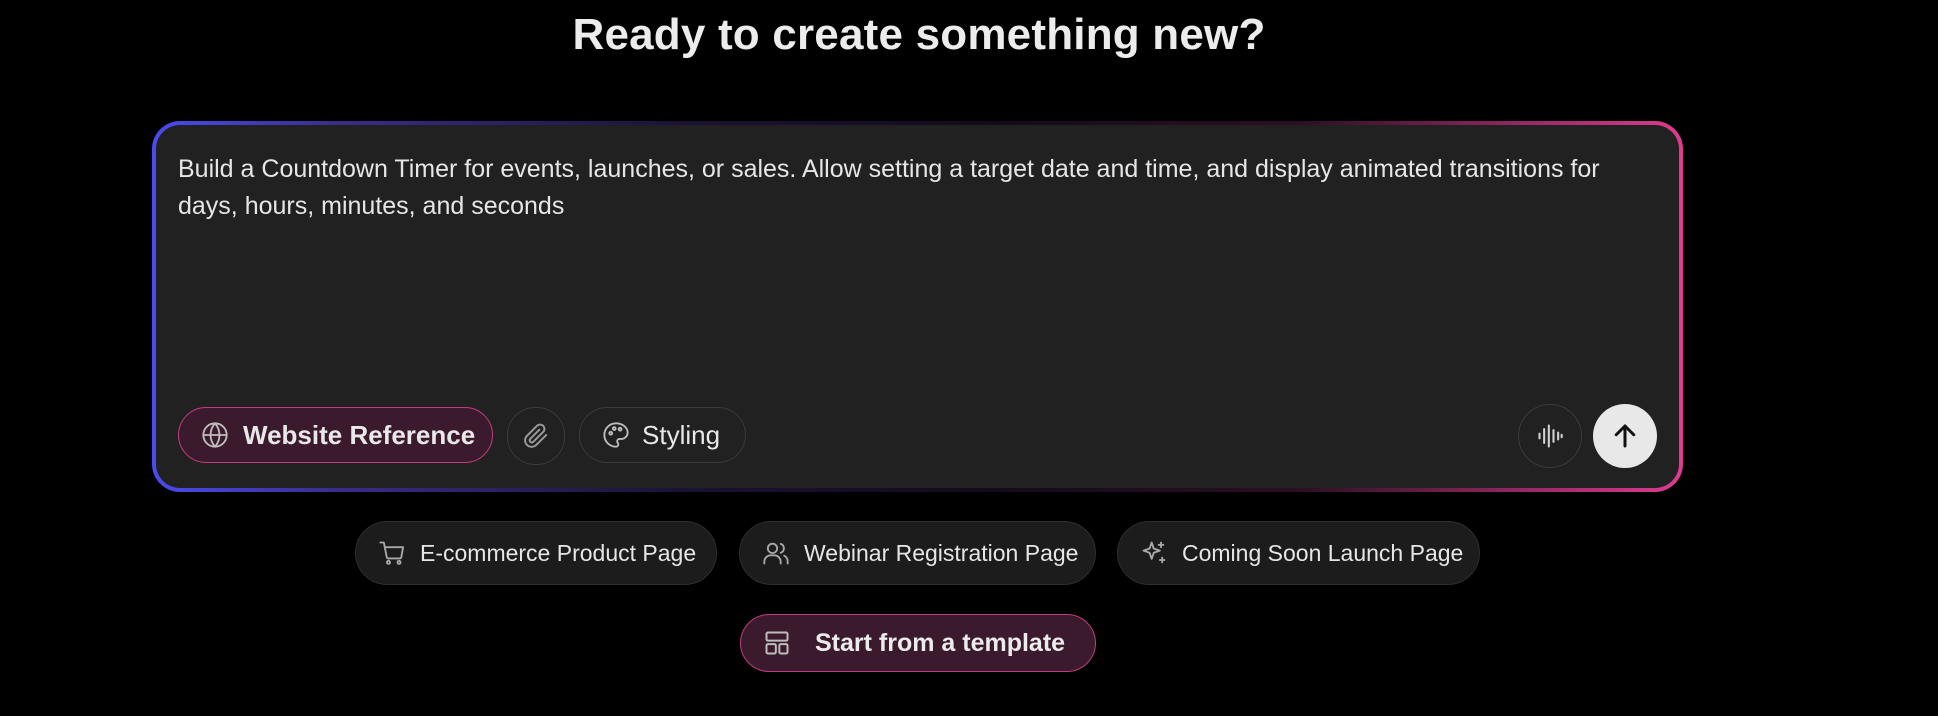 This screenshot has height=716, width=1938. I want to click on paperclip-icon, so click(536, 435).